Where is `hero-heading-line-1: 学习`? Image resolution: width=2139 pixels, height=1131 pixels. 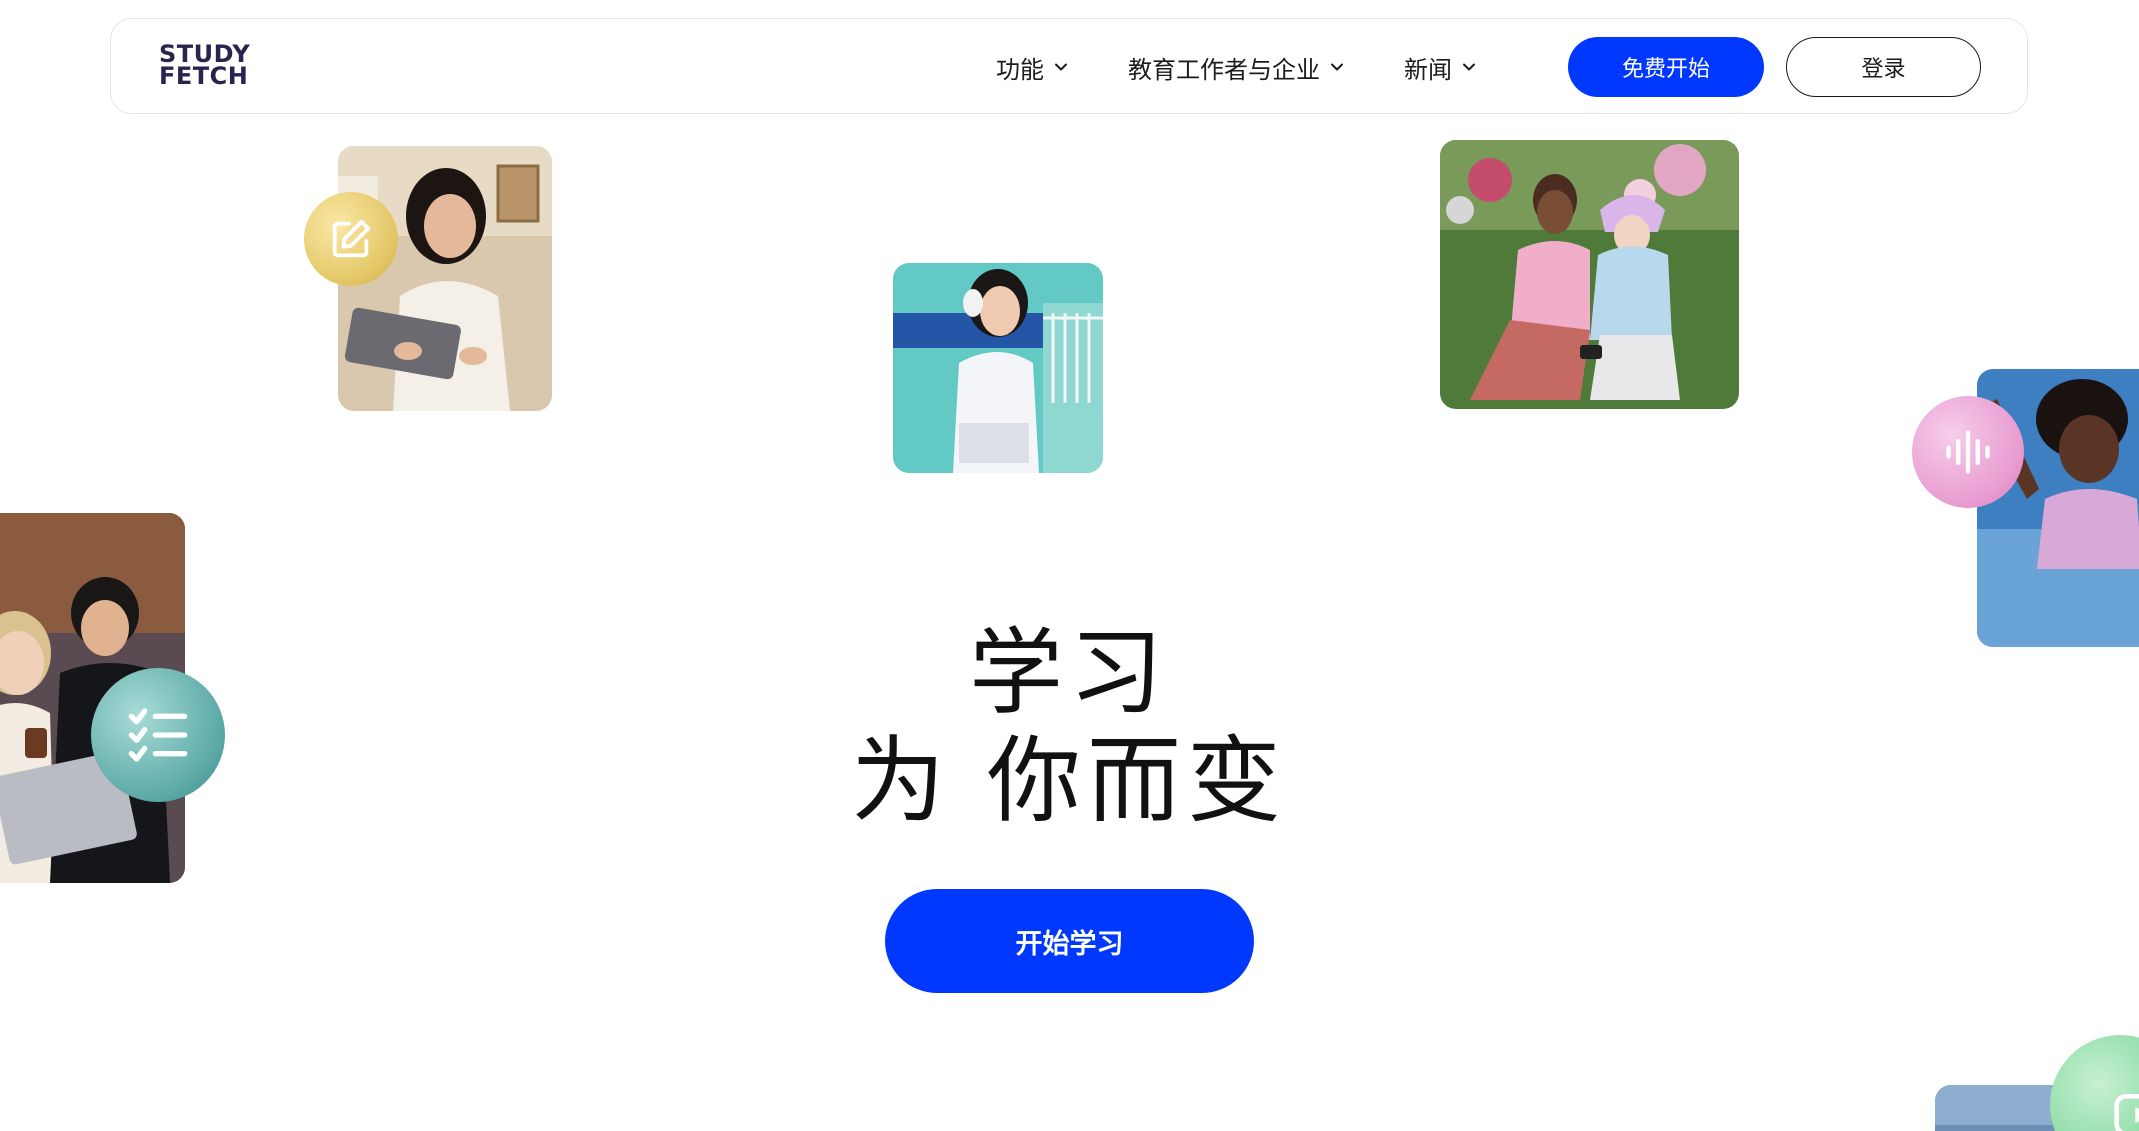
hero-heading-line-1: 学习 is located at coordinates (1068, 673).